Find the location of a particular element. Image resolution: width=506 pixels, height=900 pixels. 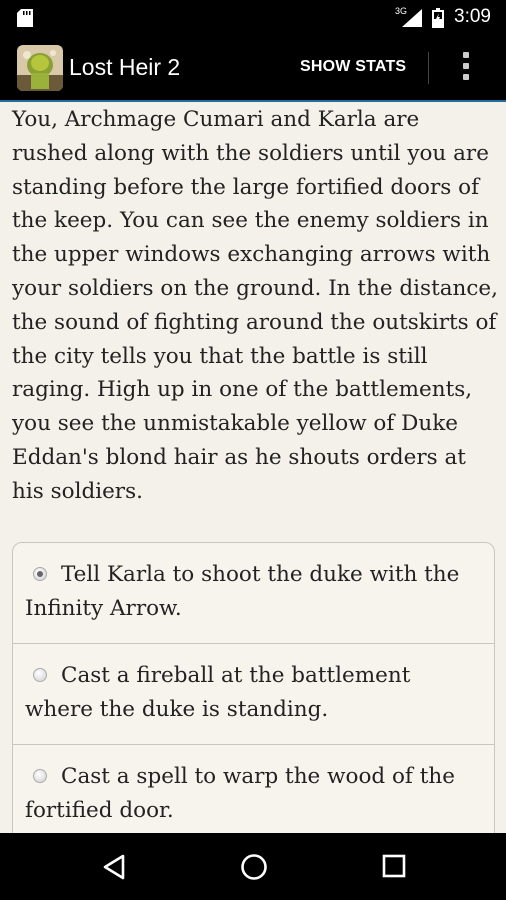

recent-apps-icon is located at coordinates (394, 866).